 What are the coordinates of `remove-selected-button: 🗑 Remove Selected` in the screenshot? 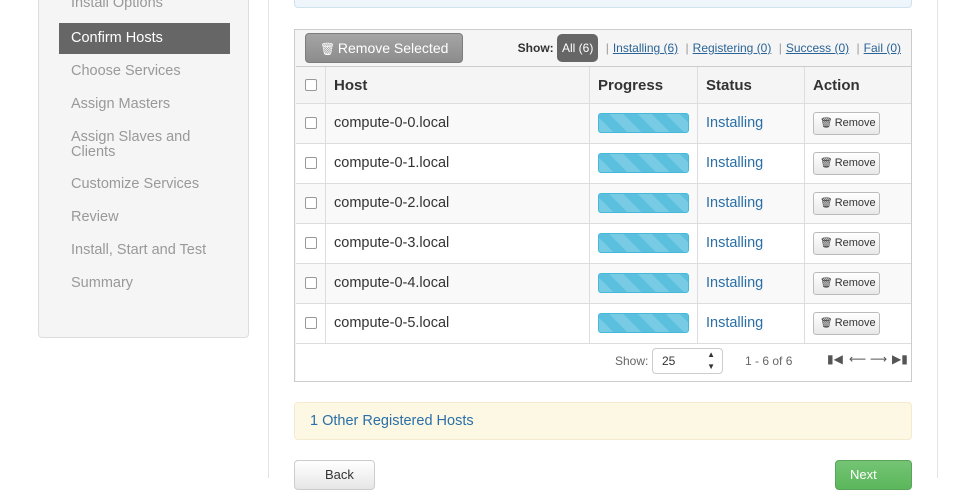 It's located at (384, 48).